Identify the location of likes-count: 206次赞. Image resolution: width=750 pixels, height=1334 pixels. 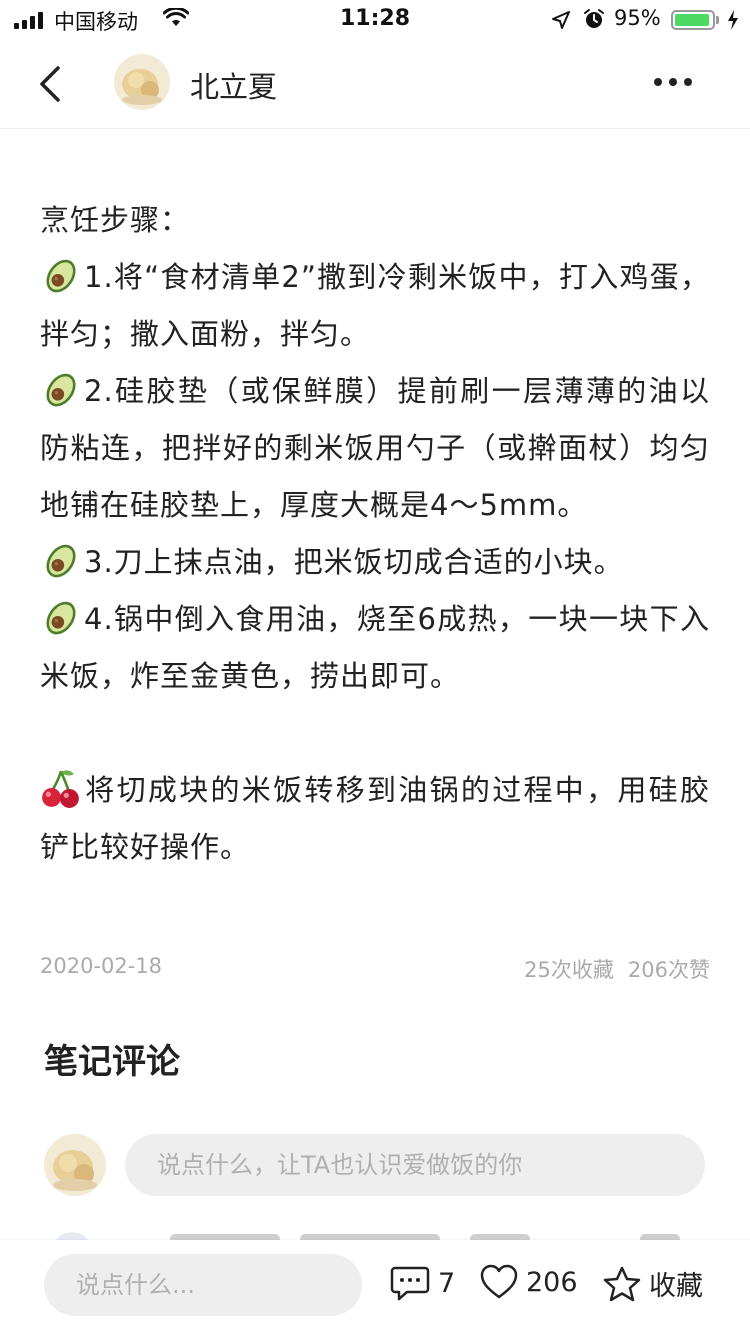
(668, 970).